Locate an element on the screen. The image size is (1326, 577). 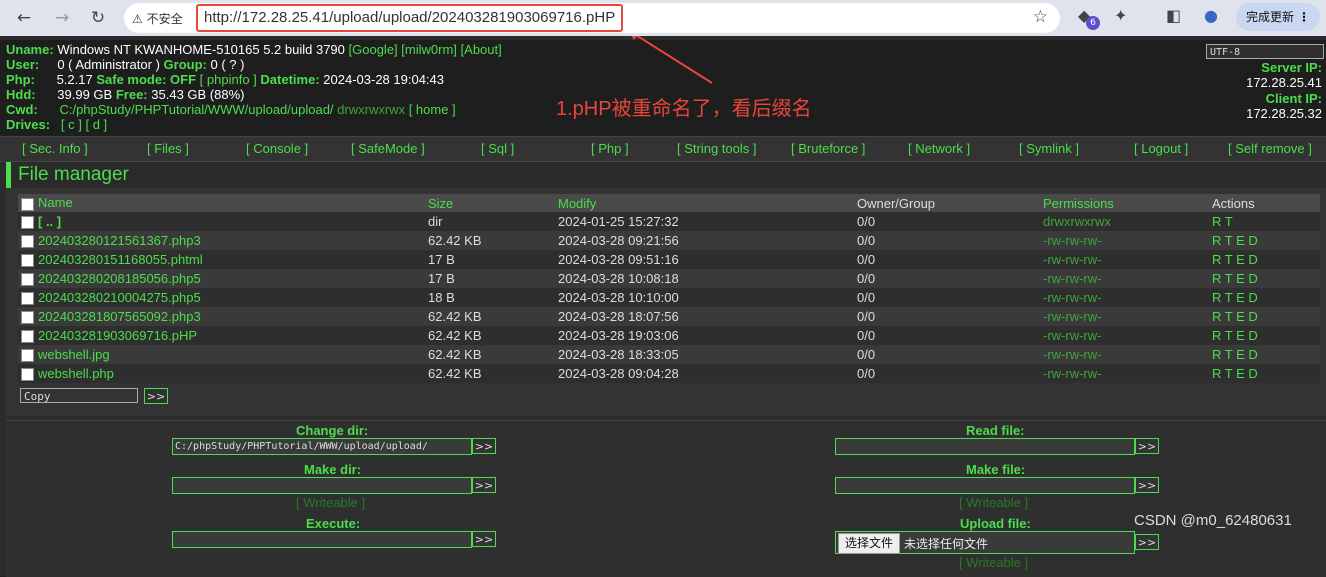
menu-self-remove: [ Self remove ] is located at coordinates (1270, 148).